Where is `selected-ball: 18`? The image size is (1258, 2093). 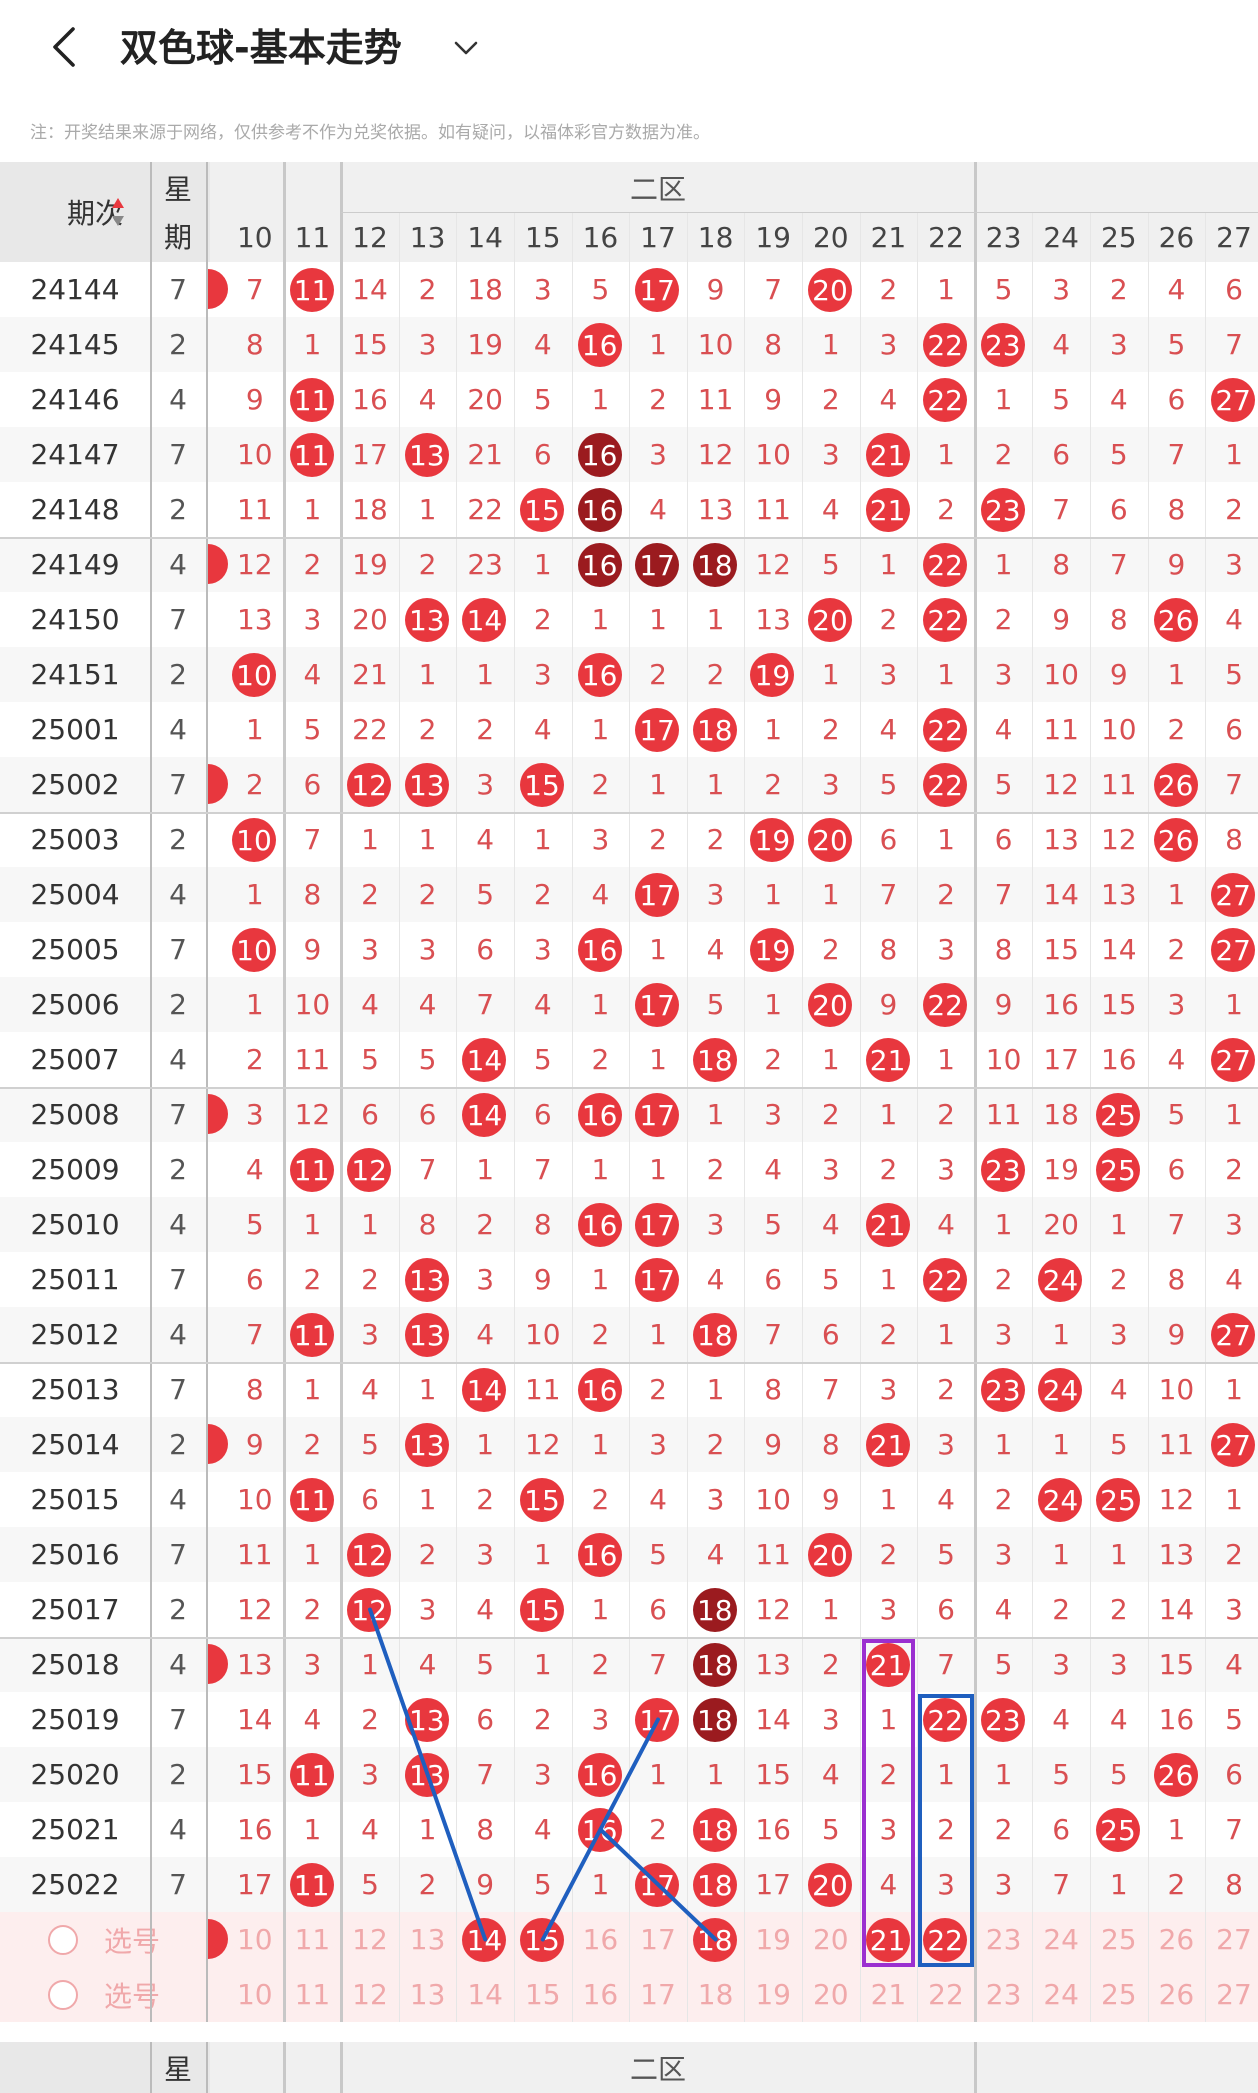
selected-ball: 18 is located at coordinates (714, 1940).